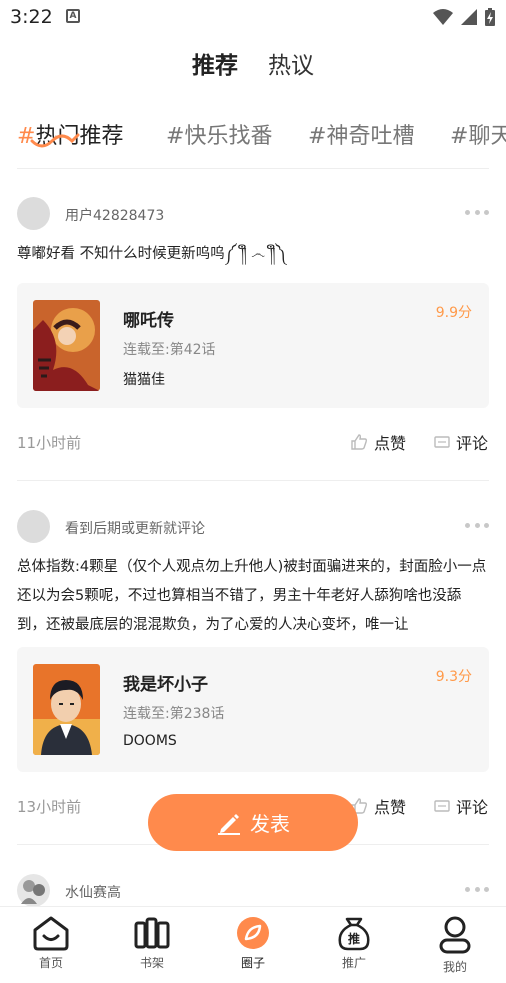  I want to click on topic-happy-find: #快乐找番, so click(219, 134).